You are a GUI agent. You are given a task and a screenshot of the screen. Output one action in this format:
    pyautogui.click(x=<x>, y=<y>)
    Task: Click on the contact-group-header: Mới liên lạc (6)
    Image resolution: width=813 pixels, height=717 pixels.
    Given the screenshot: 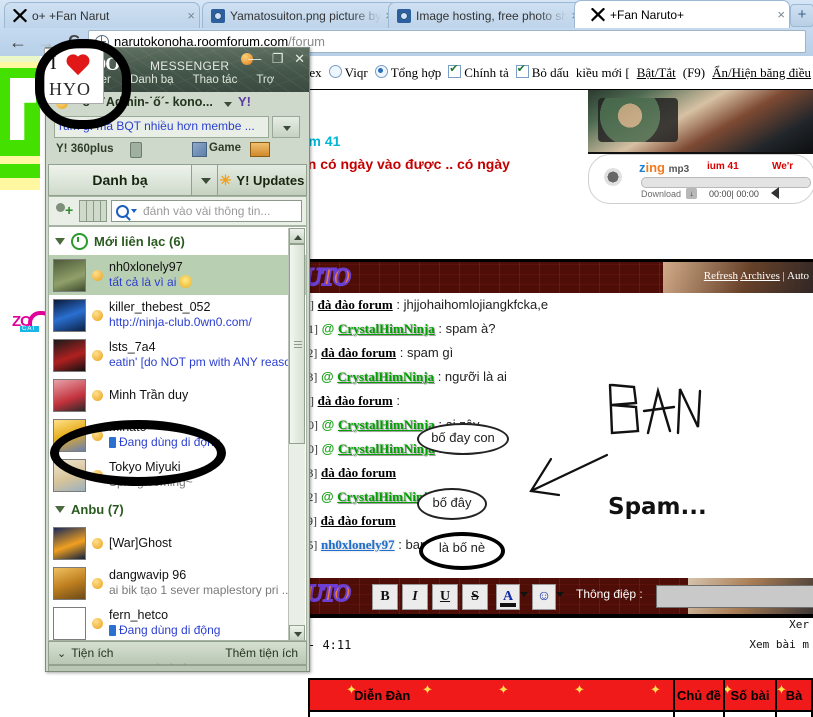 What is the action you would take?
    pyautogui.click(x=177, y=241)
    